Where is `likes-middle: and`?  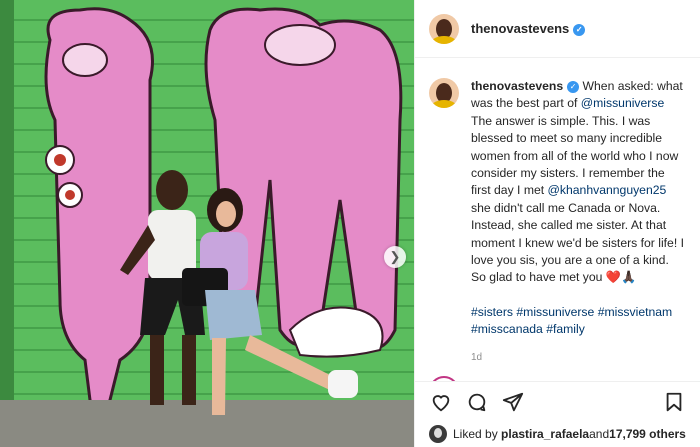 likes-middle: and is located at coordinates (599, 434).